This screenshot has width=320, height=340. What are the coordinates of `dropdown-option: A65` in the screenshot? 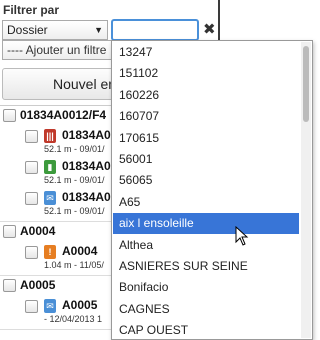 It's located at (206, 202).